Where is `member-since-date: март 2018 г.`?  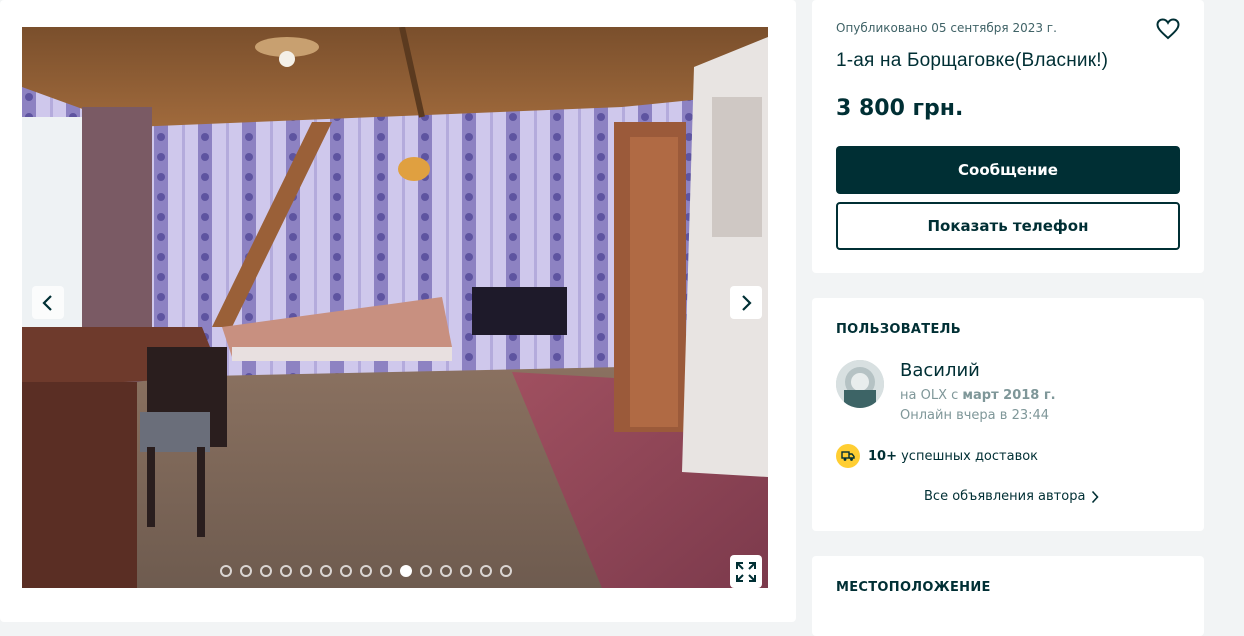 member-since-date: март 2018 г. is located at coordinates (1009, 395).